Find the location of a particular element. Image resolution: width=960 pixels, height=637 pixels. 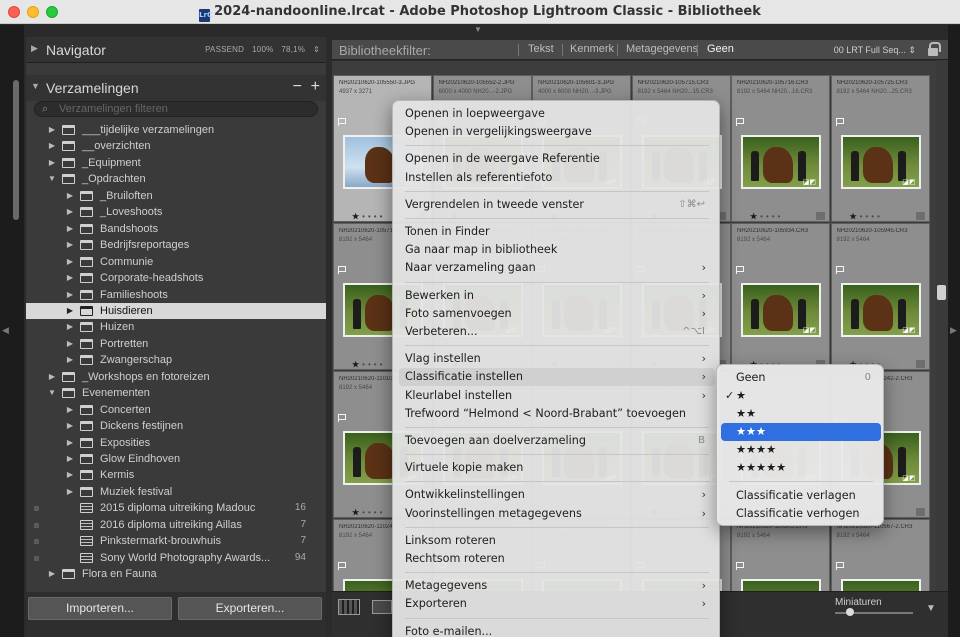

context-menu-item: Classificatie instellen › is located at coordinates (557, 377).